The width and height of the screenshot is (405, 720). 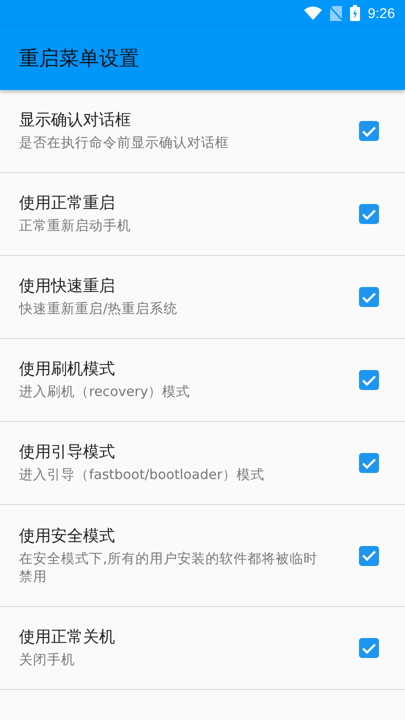 What do you see at coordinates (79, 58) in the screenshot?
I see `app-bar-title: 重启菜单设置` at bounding box center [79, 58].